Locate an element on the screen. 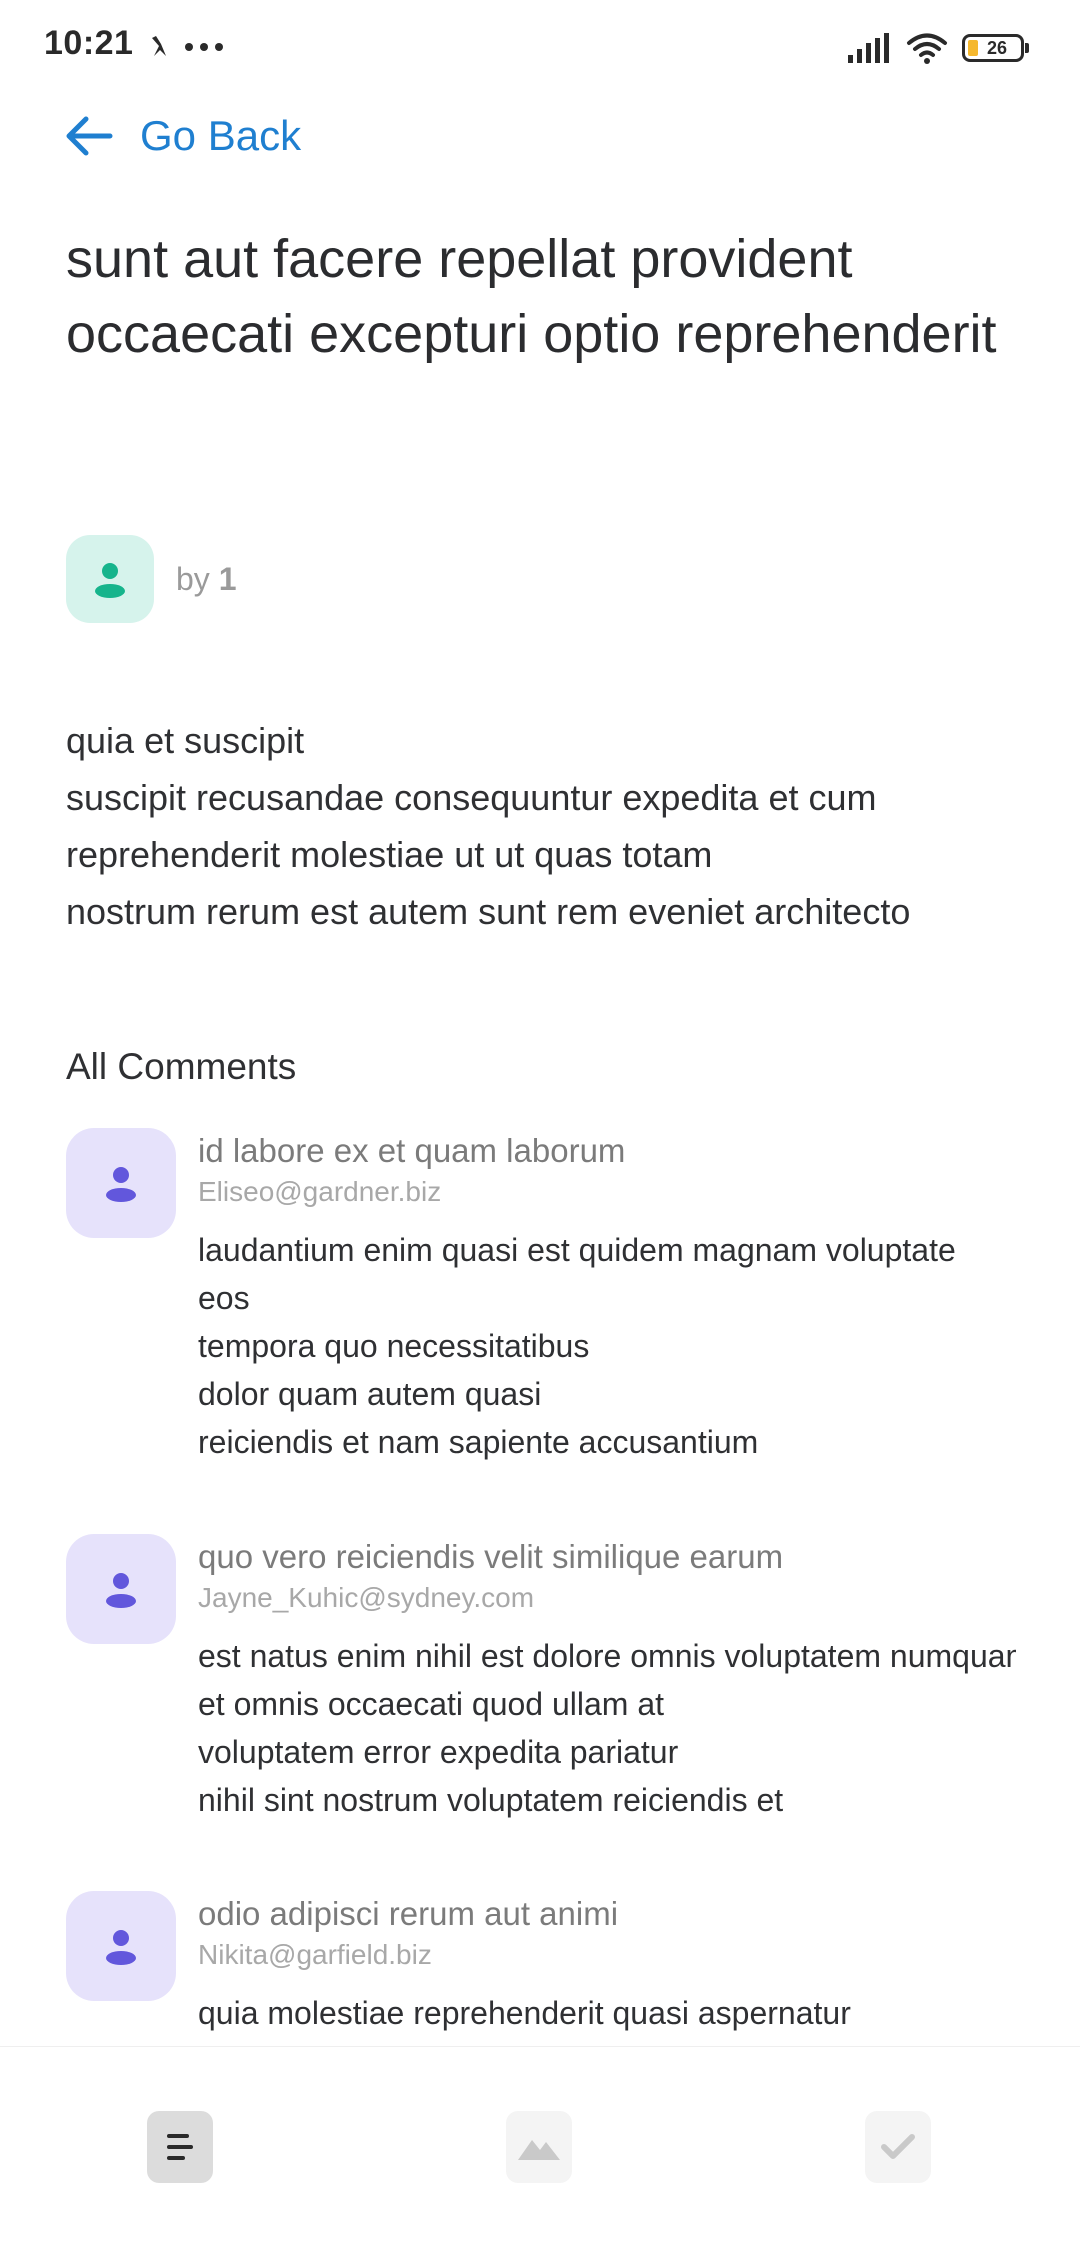 The height and width of the screenshot is (2247, 1080). author-avatar is located at coordinates (110, 579).